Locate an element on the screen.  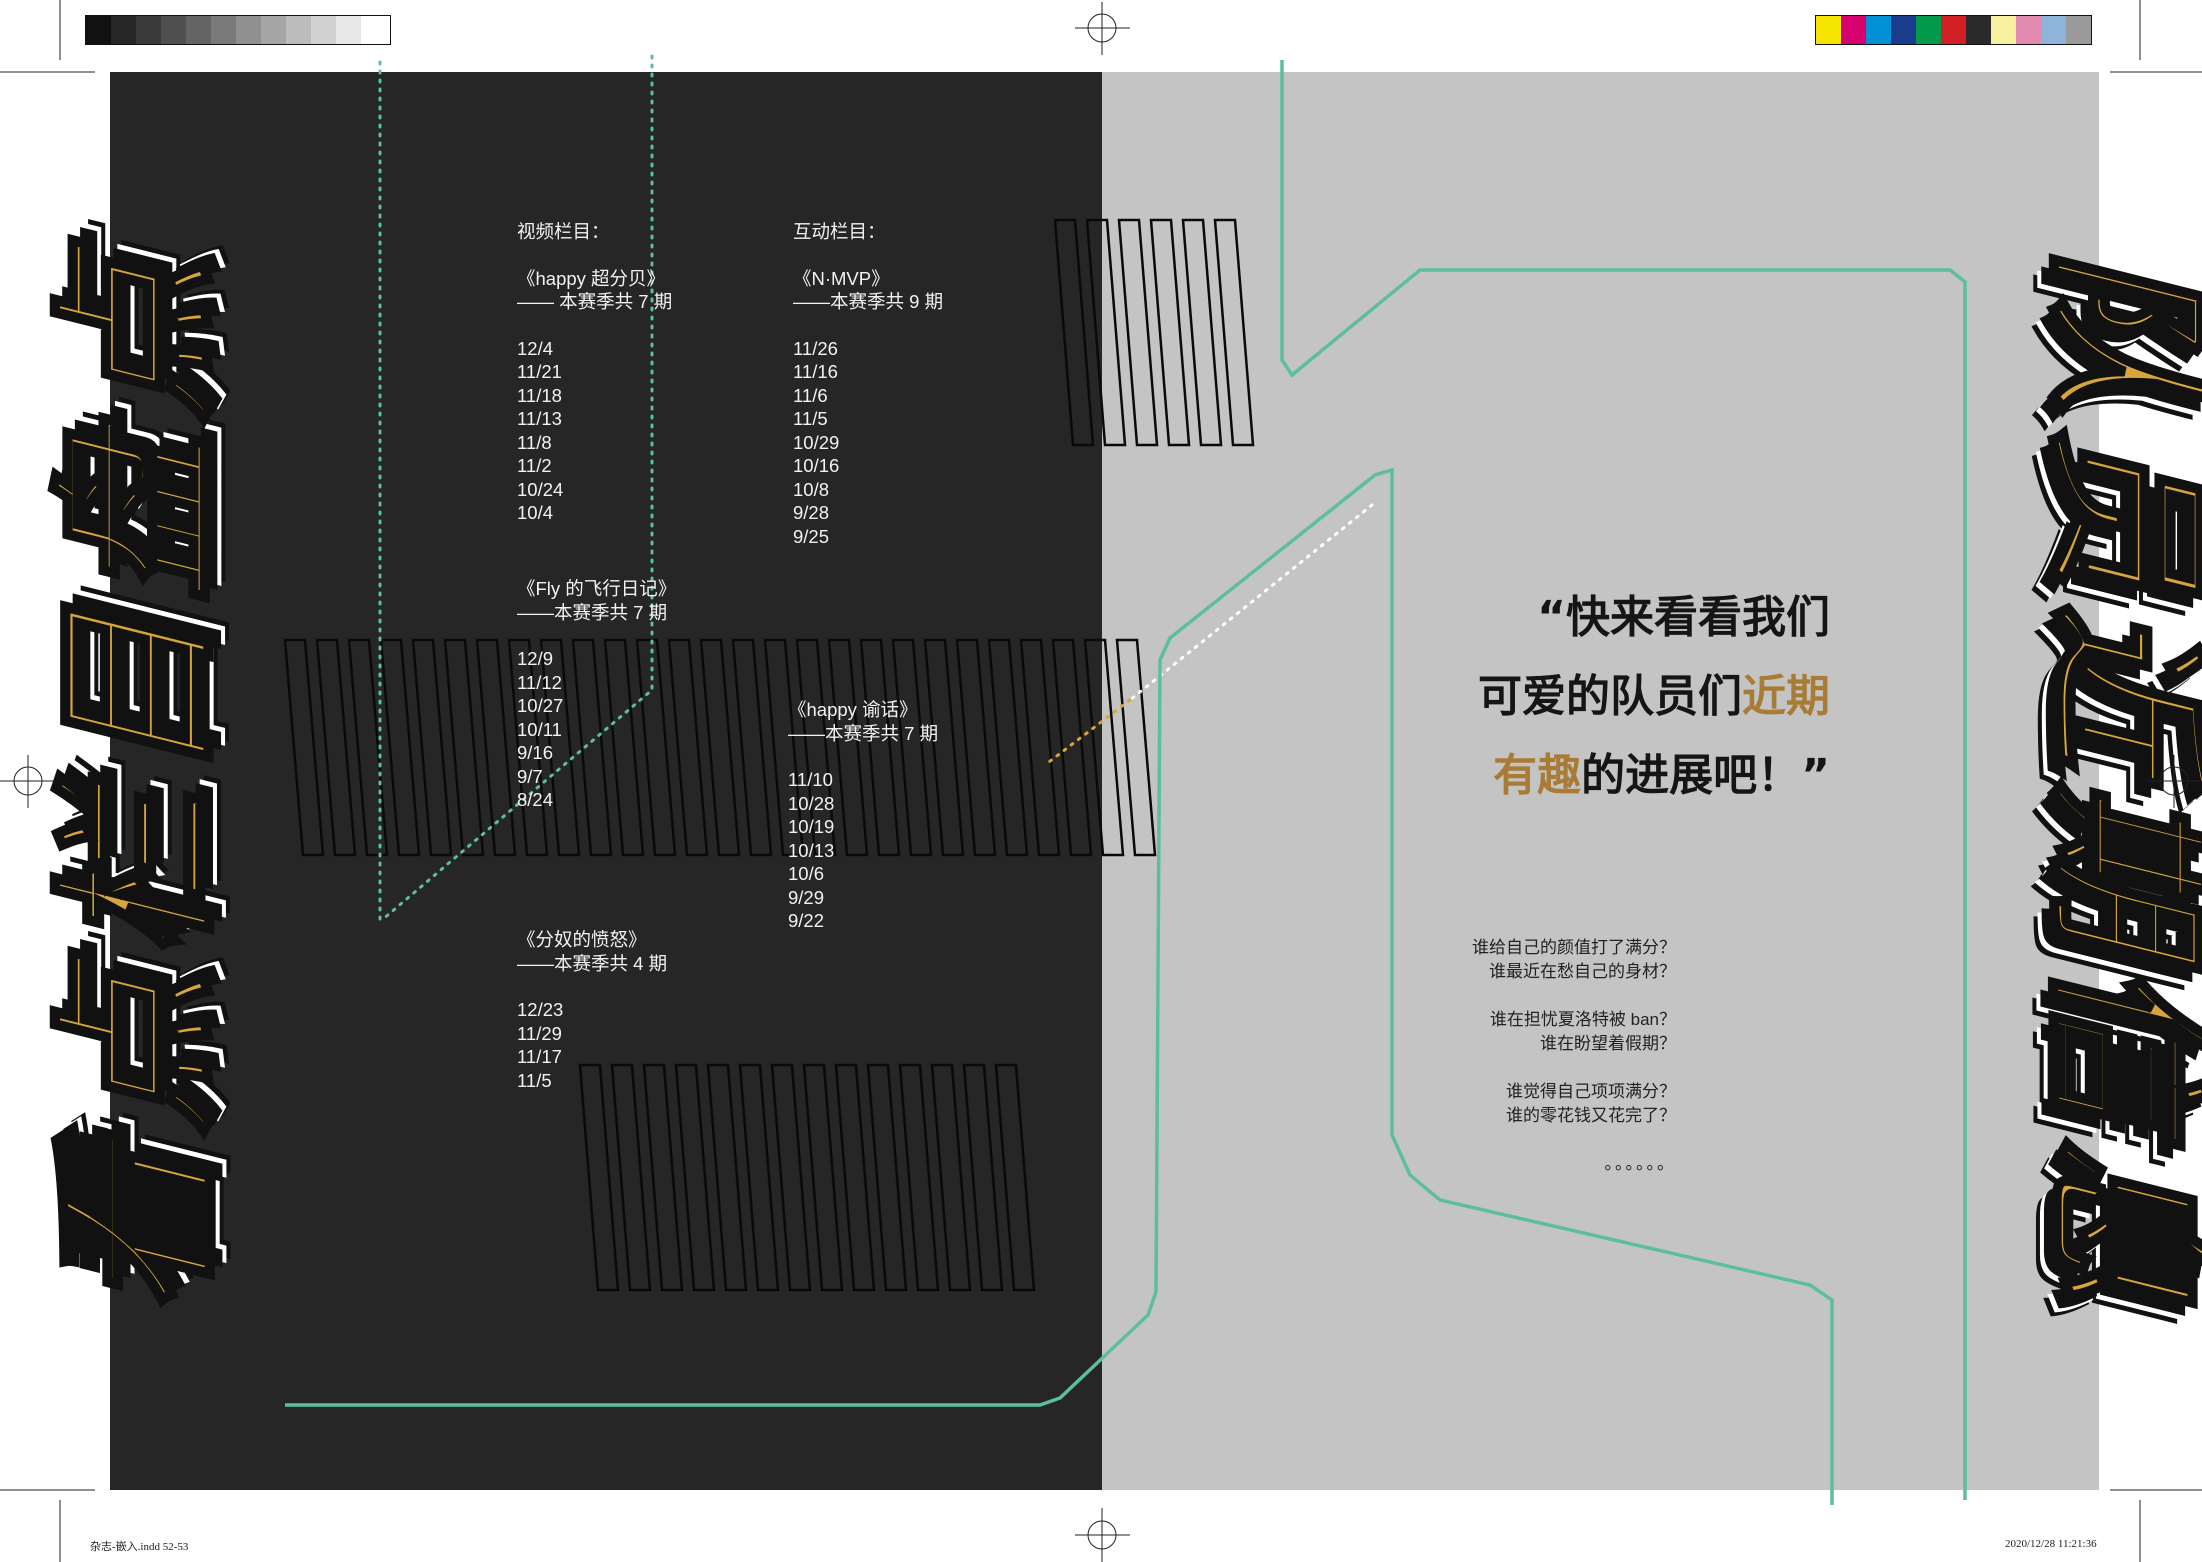
file-label: 杂志-嵌入.indd 52-53 is located at coordinates (139, 1547).